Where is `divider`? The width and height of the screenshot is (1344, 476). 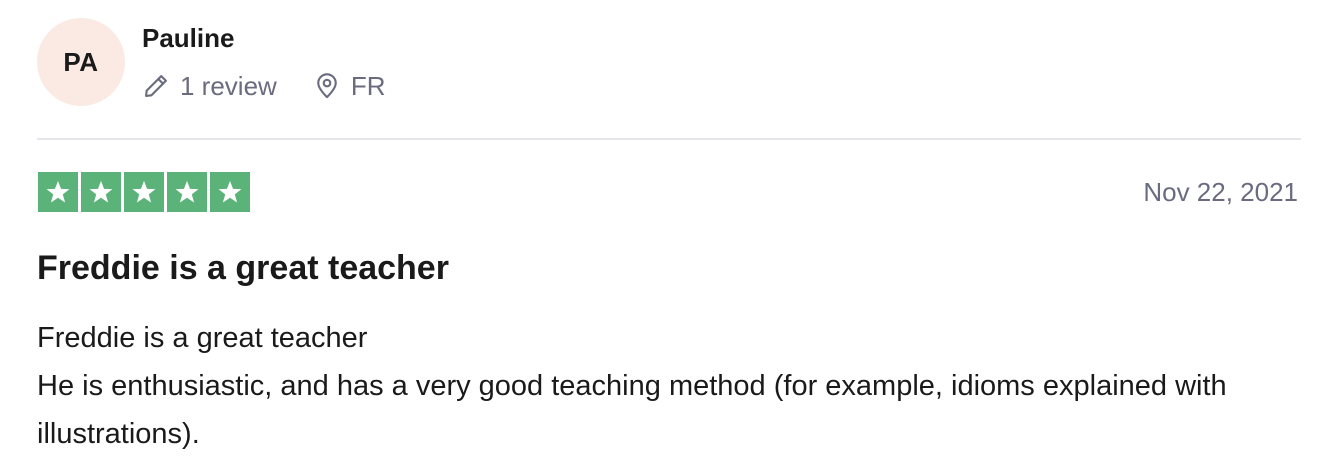 divider is located at coordinates (669, 139).